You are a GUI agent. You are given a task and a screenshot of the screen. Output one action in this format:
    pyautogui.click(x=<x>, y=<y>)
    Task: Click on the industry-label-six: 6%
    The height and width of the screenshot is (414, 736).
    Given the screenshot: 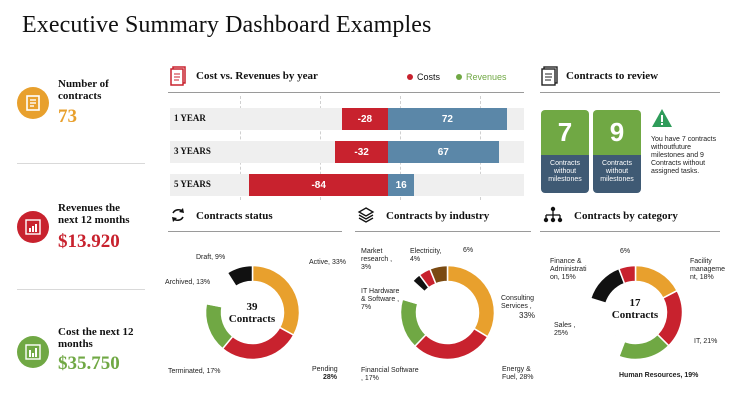 What is the action you would take?
    pyautogui.click(x=468, y=250)
    